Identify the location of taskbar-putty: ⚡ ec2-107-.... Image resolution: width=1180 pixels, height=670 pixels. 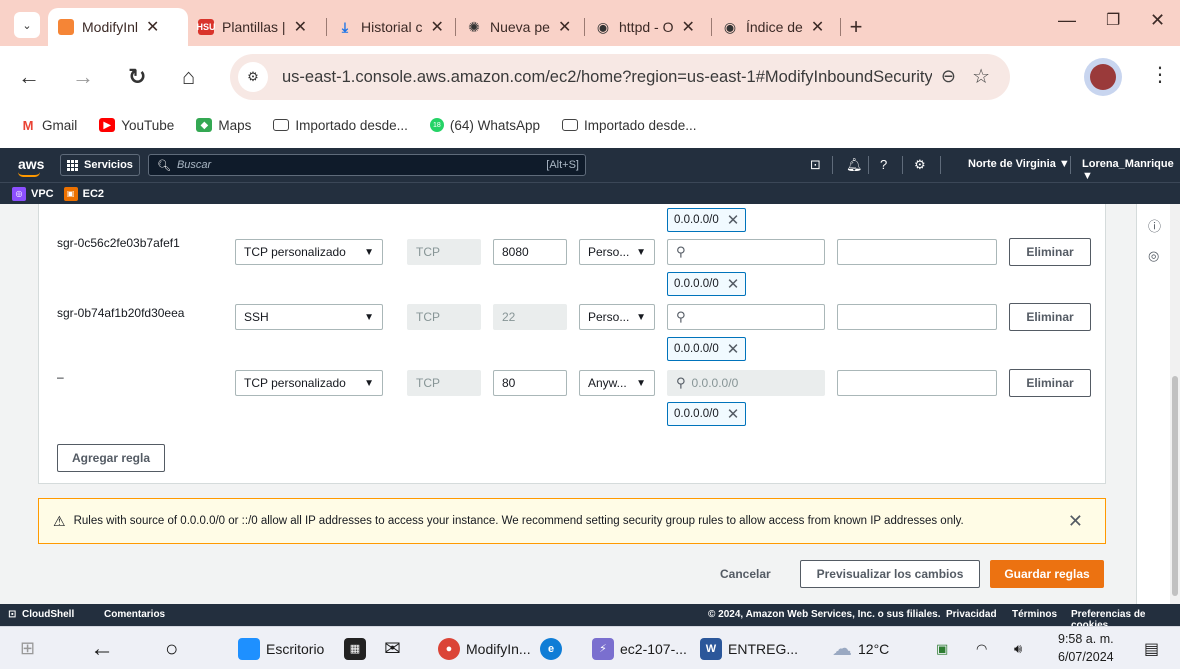
(639, 648).